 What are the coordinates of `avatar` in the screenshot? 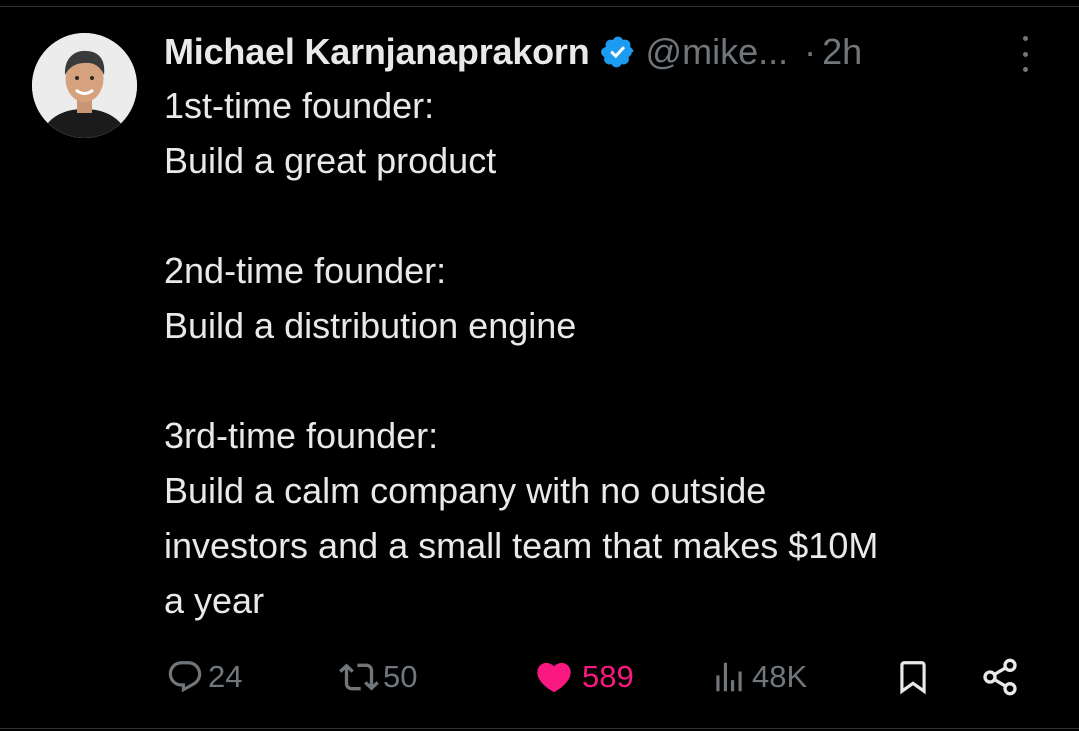 It's located at (84, 85).